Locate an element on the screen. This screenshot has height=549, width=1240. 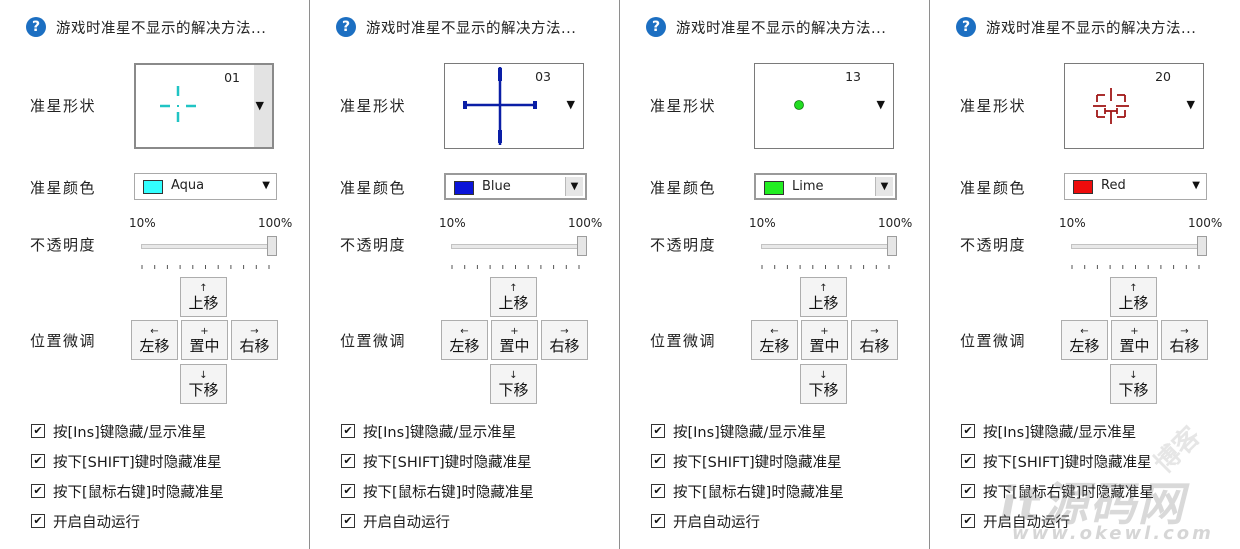
color-swatch is located at coordinates (153, 187).